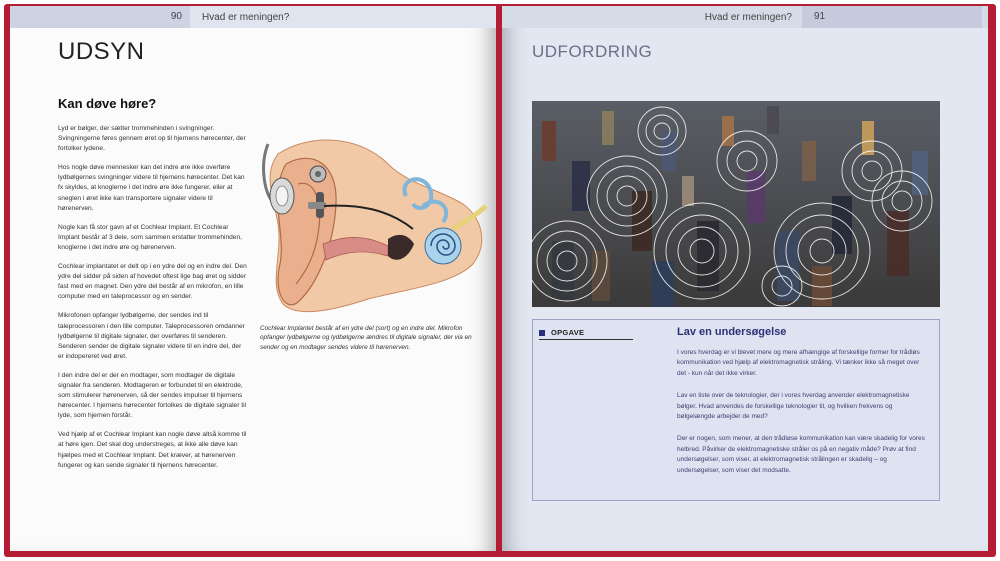 This screenshot has height=561, width=1000. I want to click on right-header: Hvad er meningen? 91, so click(745, 17).